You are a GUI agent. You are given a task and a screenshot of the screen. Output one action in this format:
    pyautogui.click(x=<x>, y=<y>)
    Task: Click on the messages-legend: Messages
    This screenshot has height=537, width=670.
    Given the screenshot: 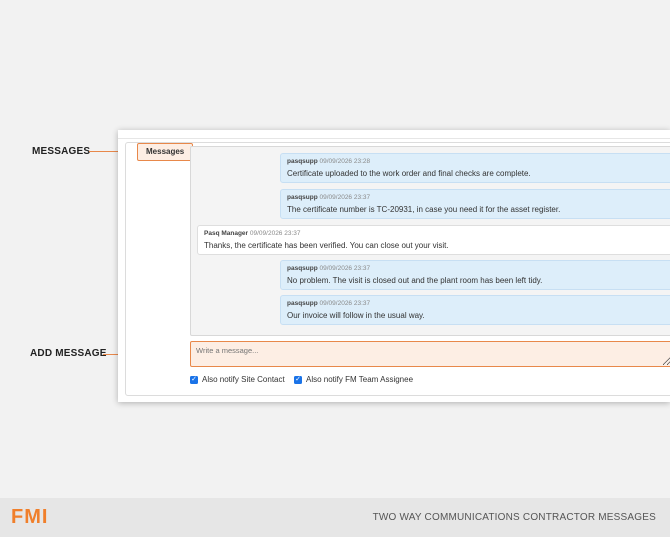 What is the action you would take?
    pyautogui.click(x=165, y=152)
    